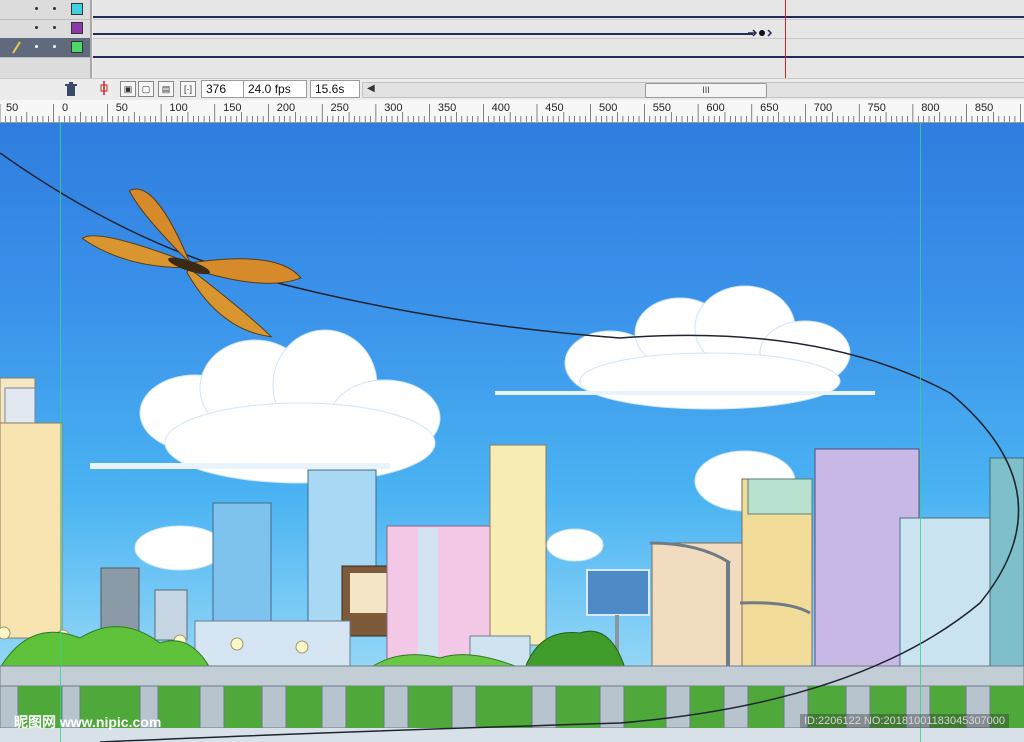  What do you see at coordinates (275, 89) in the screenshot?
I see `frame-rate-field: 24.0 fps` at bounding box center [275, 89].